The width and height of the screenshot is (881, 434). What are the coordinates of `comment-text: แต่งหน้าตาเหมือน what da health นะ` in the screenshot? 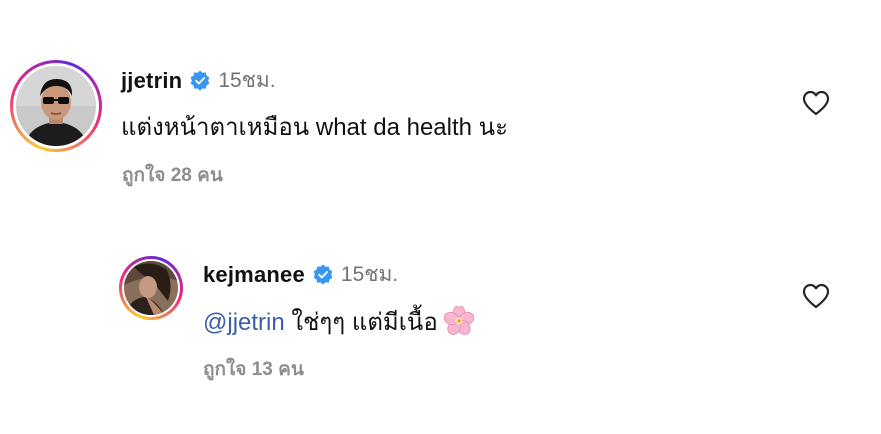 It's located at (314, 127).